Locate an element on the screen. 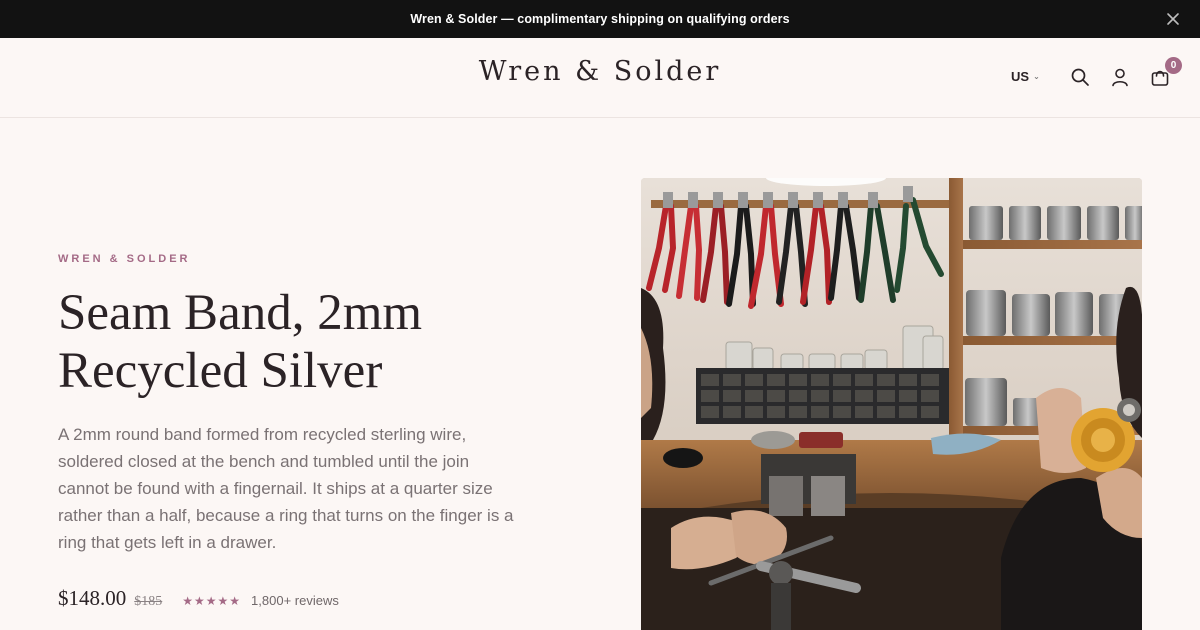 This screenshot has height=630, width=1200. reviews-link: 1,800+ reviews is located at coordinates (295, 600).